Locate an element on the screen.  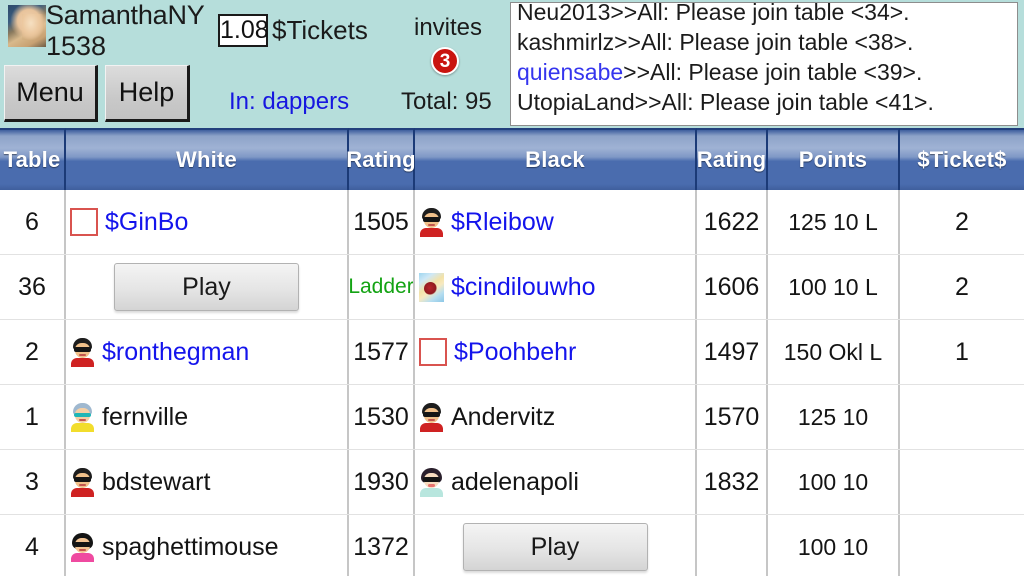
cell-white-seat: fernville is located at coordinates (207, 417).